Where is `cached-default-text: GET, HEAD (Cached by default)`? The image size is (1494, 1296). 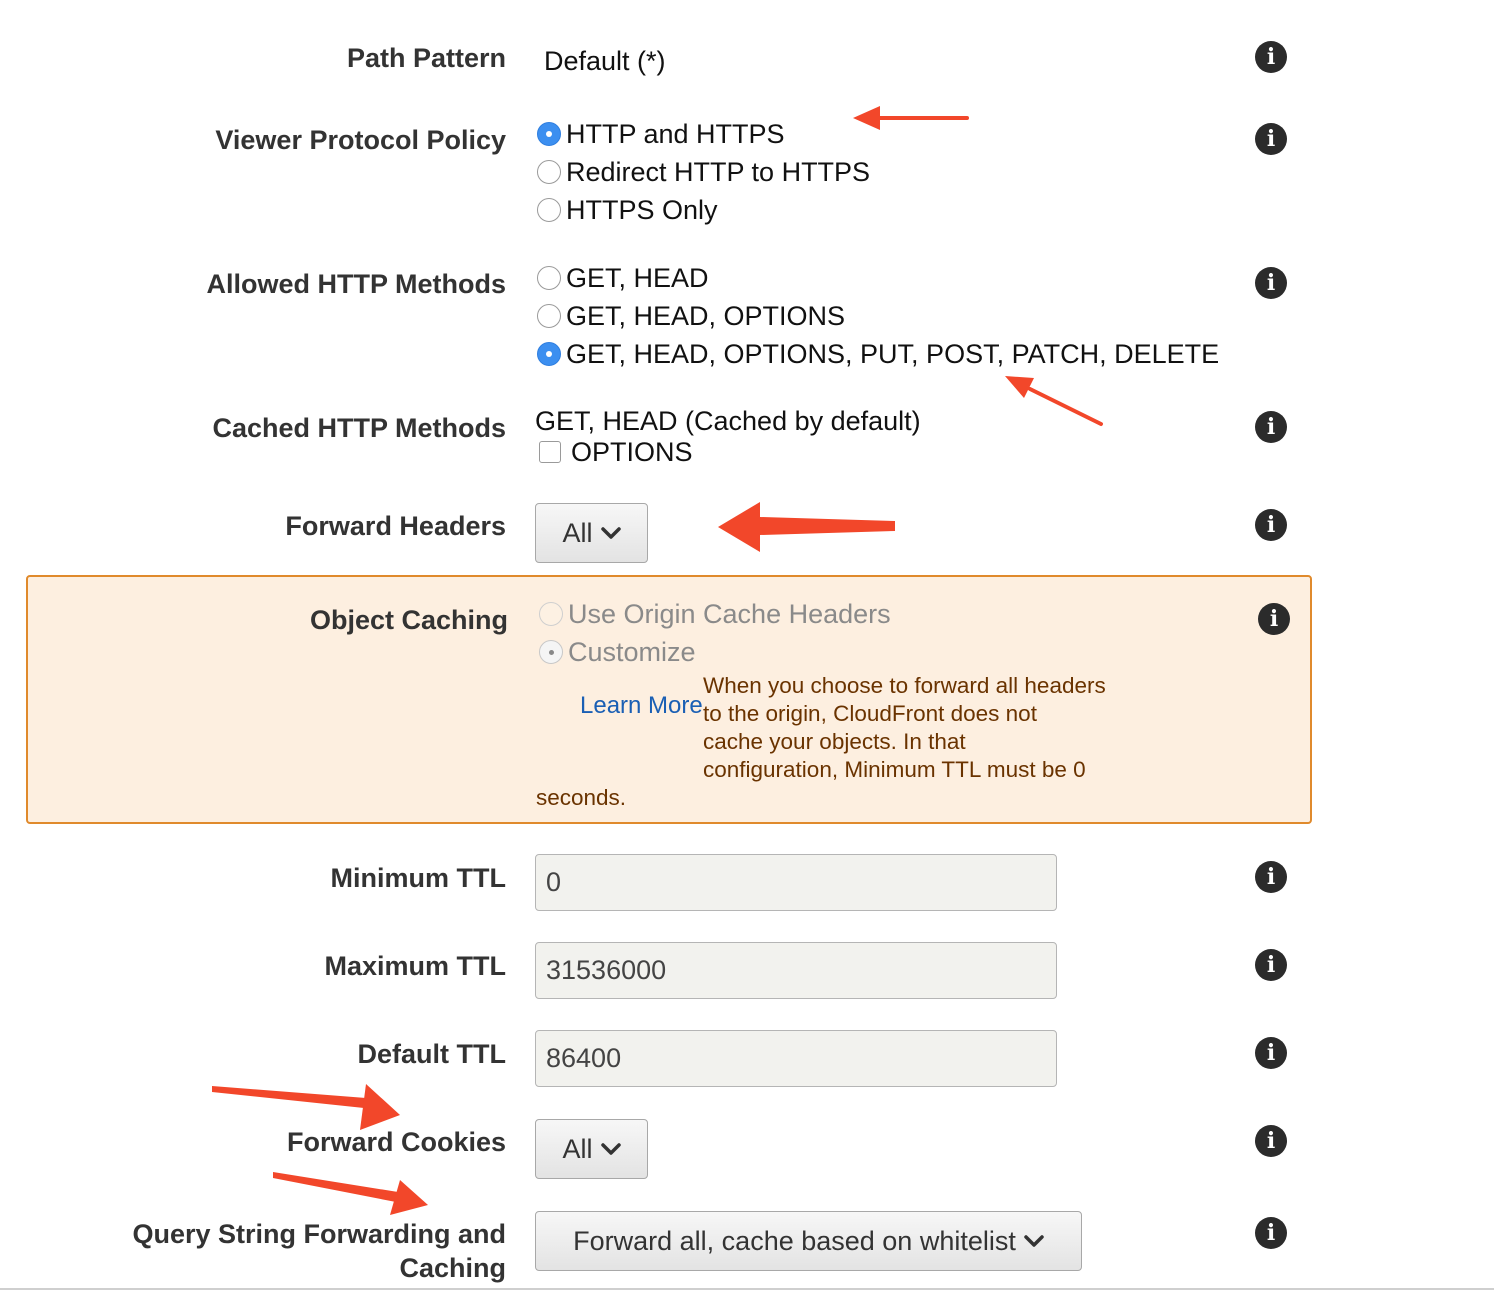 cached-default-text: GET, HEAD (Cached by default) is located at coordinates (728, 421).